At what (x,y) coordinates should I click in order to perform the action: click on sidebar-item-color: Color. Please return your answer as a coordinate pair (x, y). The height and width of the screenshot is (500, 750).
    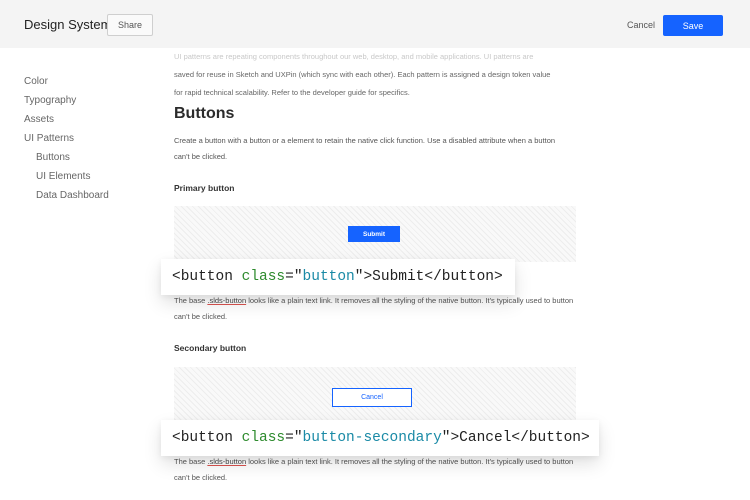
    Looking at the image, I should click on (89, 85).